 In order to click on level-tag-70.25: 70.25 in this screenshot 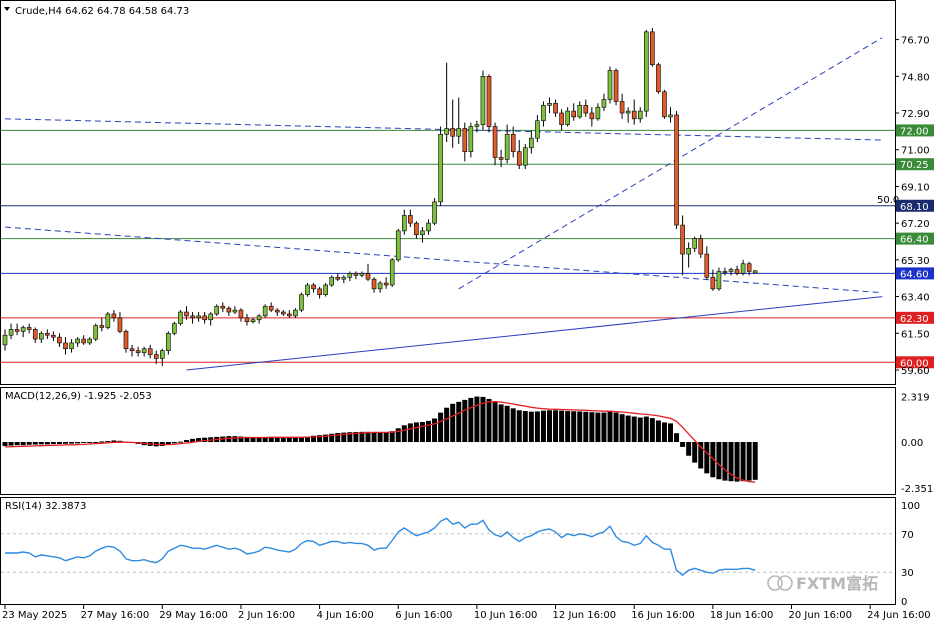, I will do `click(914, 165)`.